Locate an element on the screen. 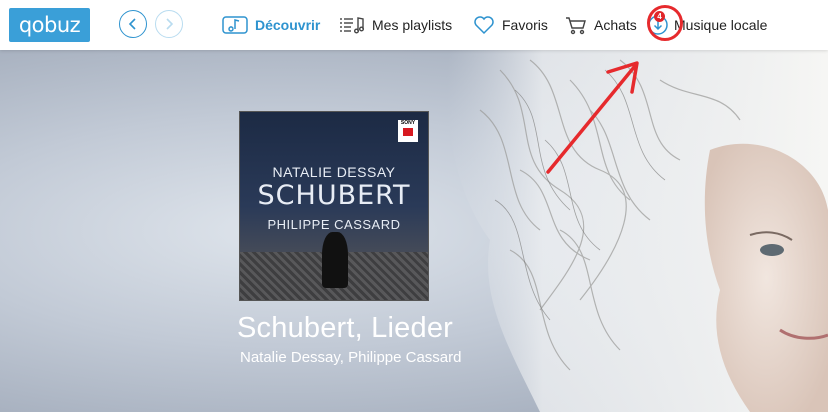  menu-item-decouvrir: Découvrir is located at coordinates (271, 25).